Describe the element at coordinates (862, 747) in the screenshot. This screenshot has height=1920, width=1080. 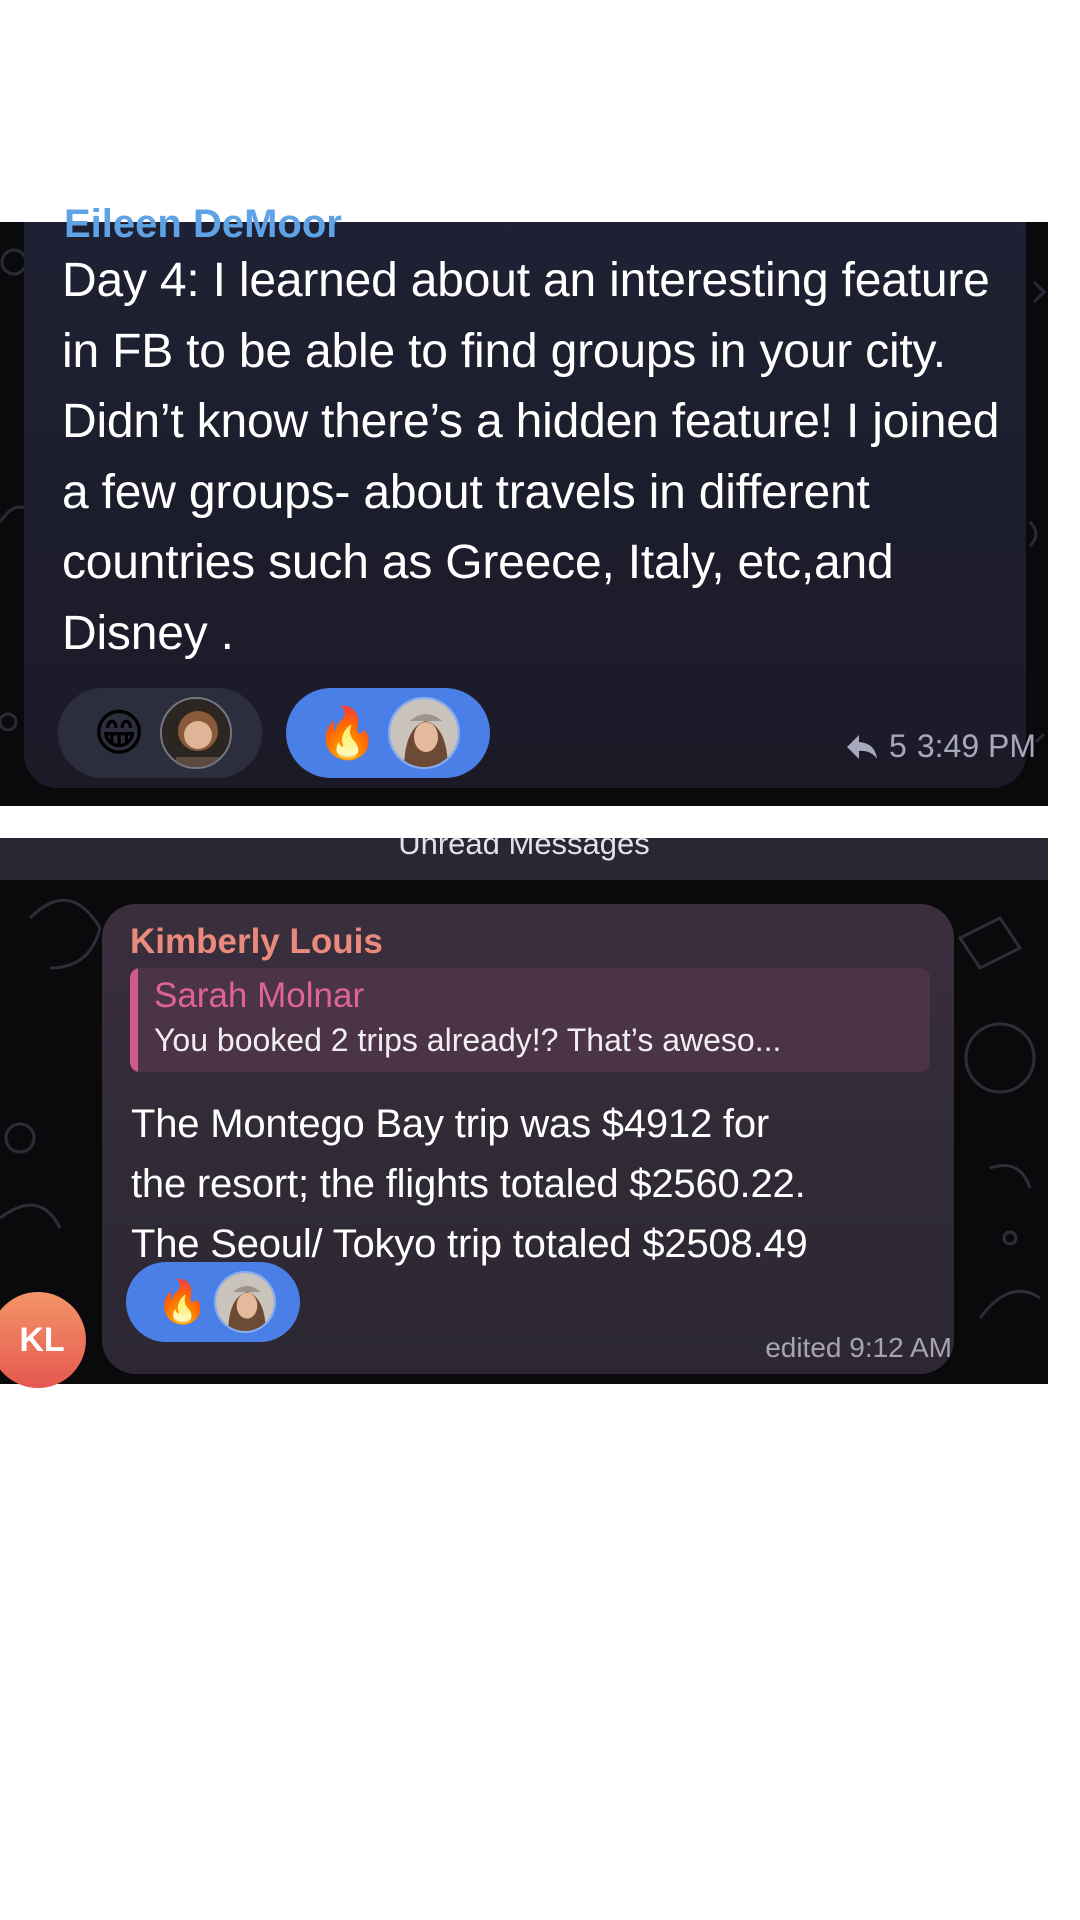
I see `reply-arrow-icon` at that location.